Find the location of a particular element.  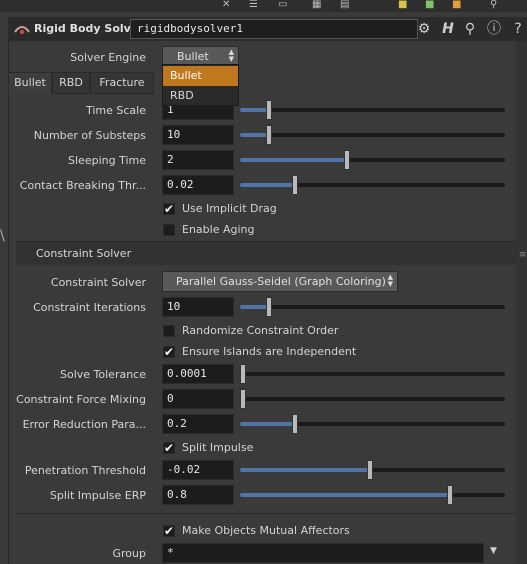

constraint-solver-value: Parallel Gauss-Seidel (Graph Coloring) is located at coordinates (281, 281).